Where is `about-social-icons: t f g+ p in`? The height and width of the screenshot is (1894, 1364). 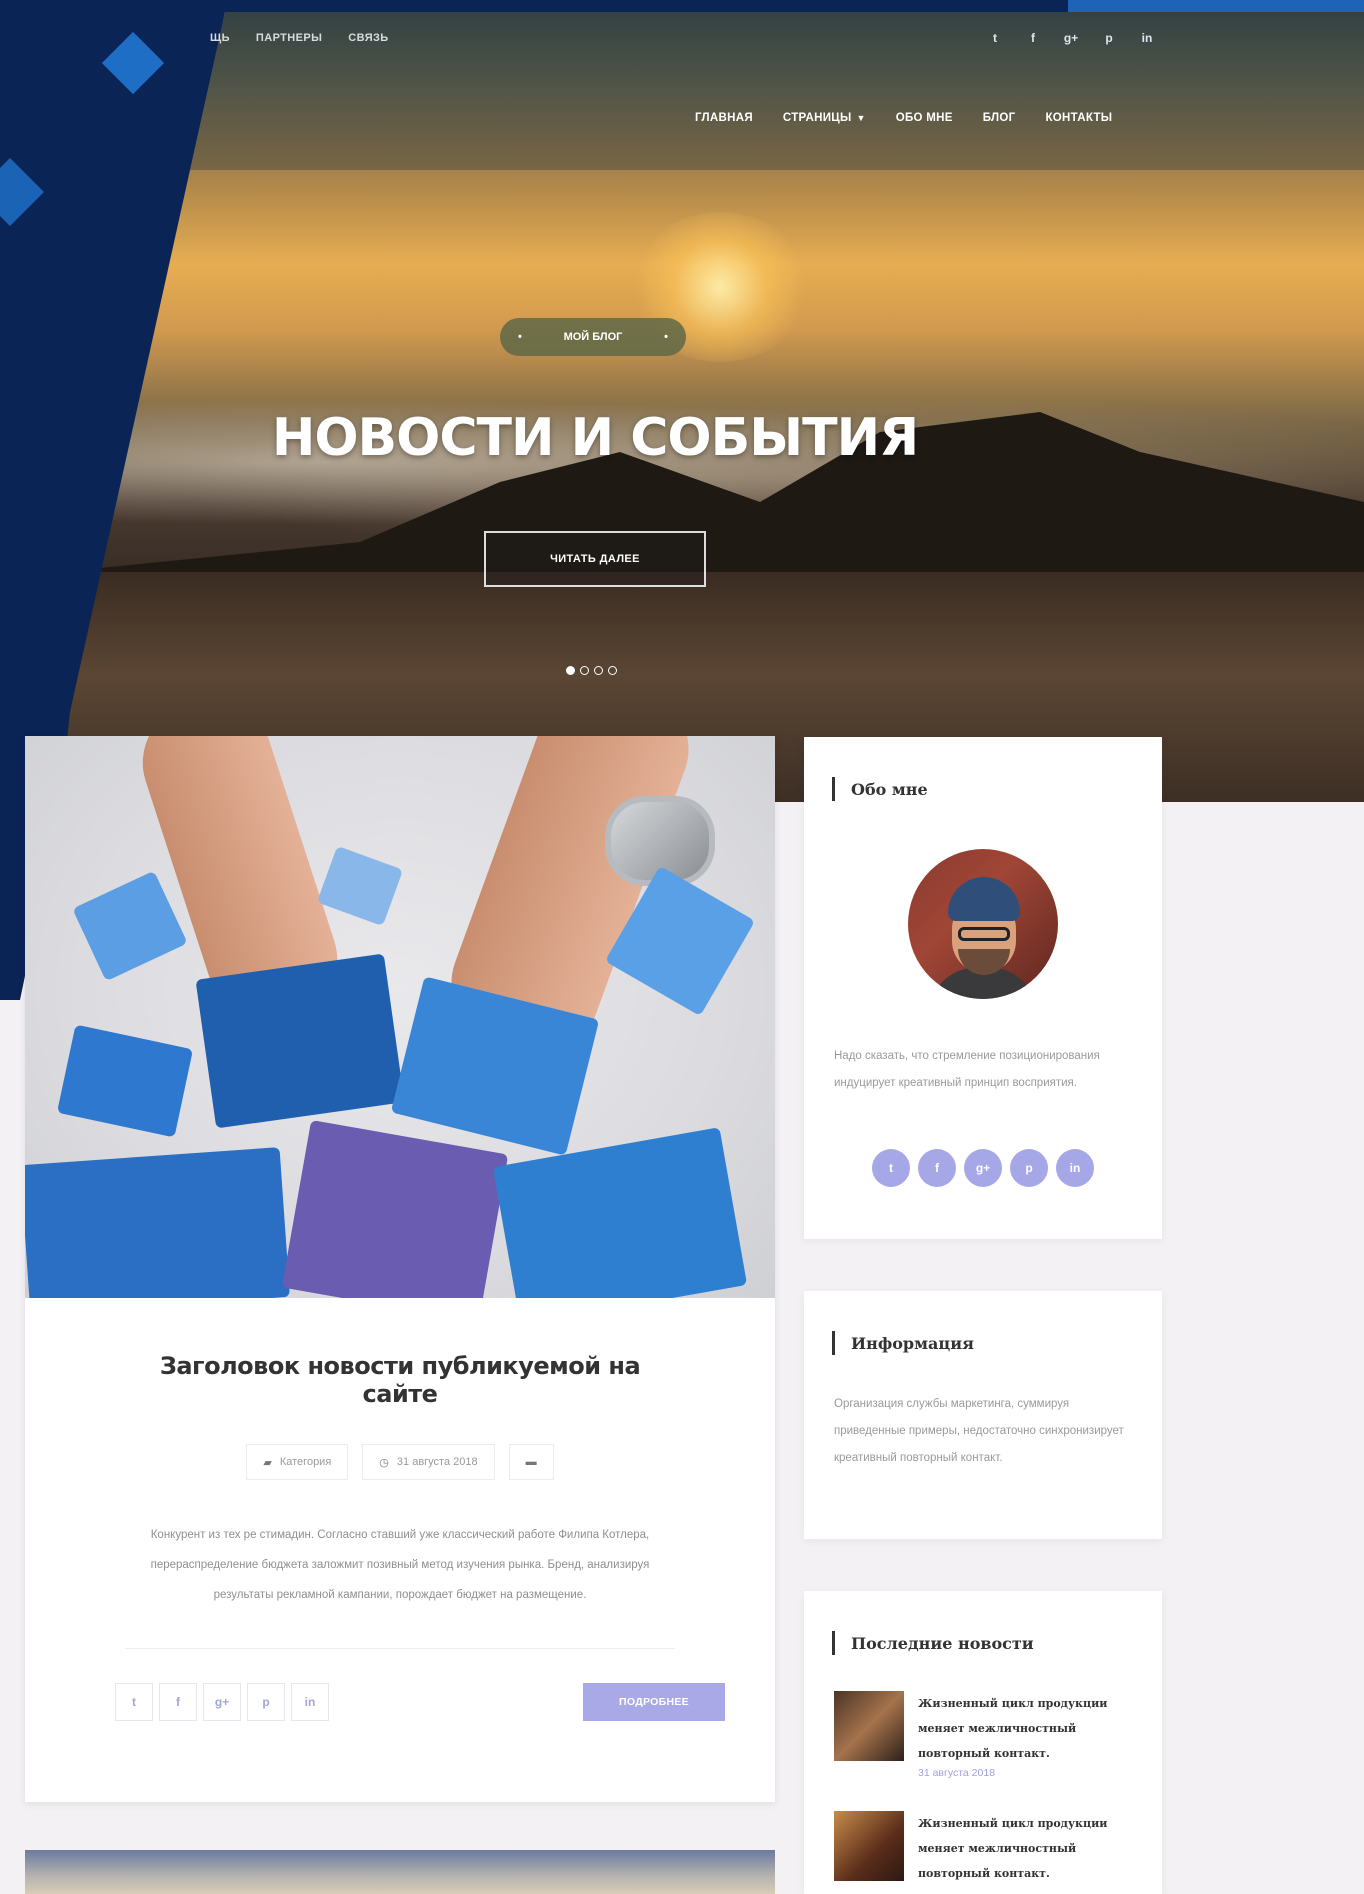 about-social-icons: t f g+ p in is located at coordinates (983, 1168).